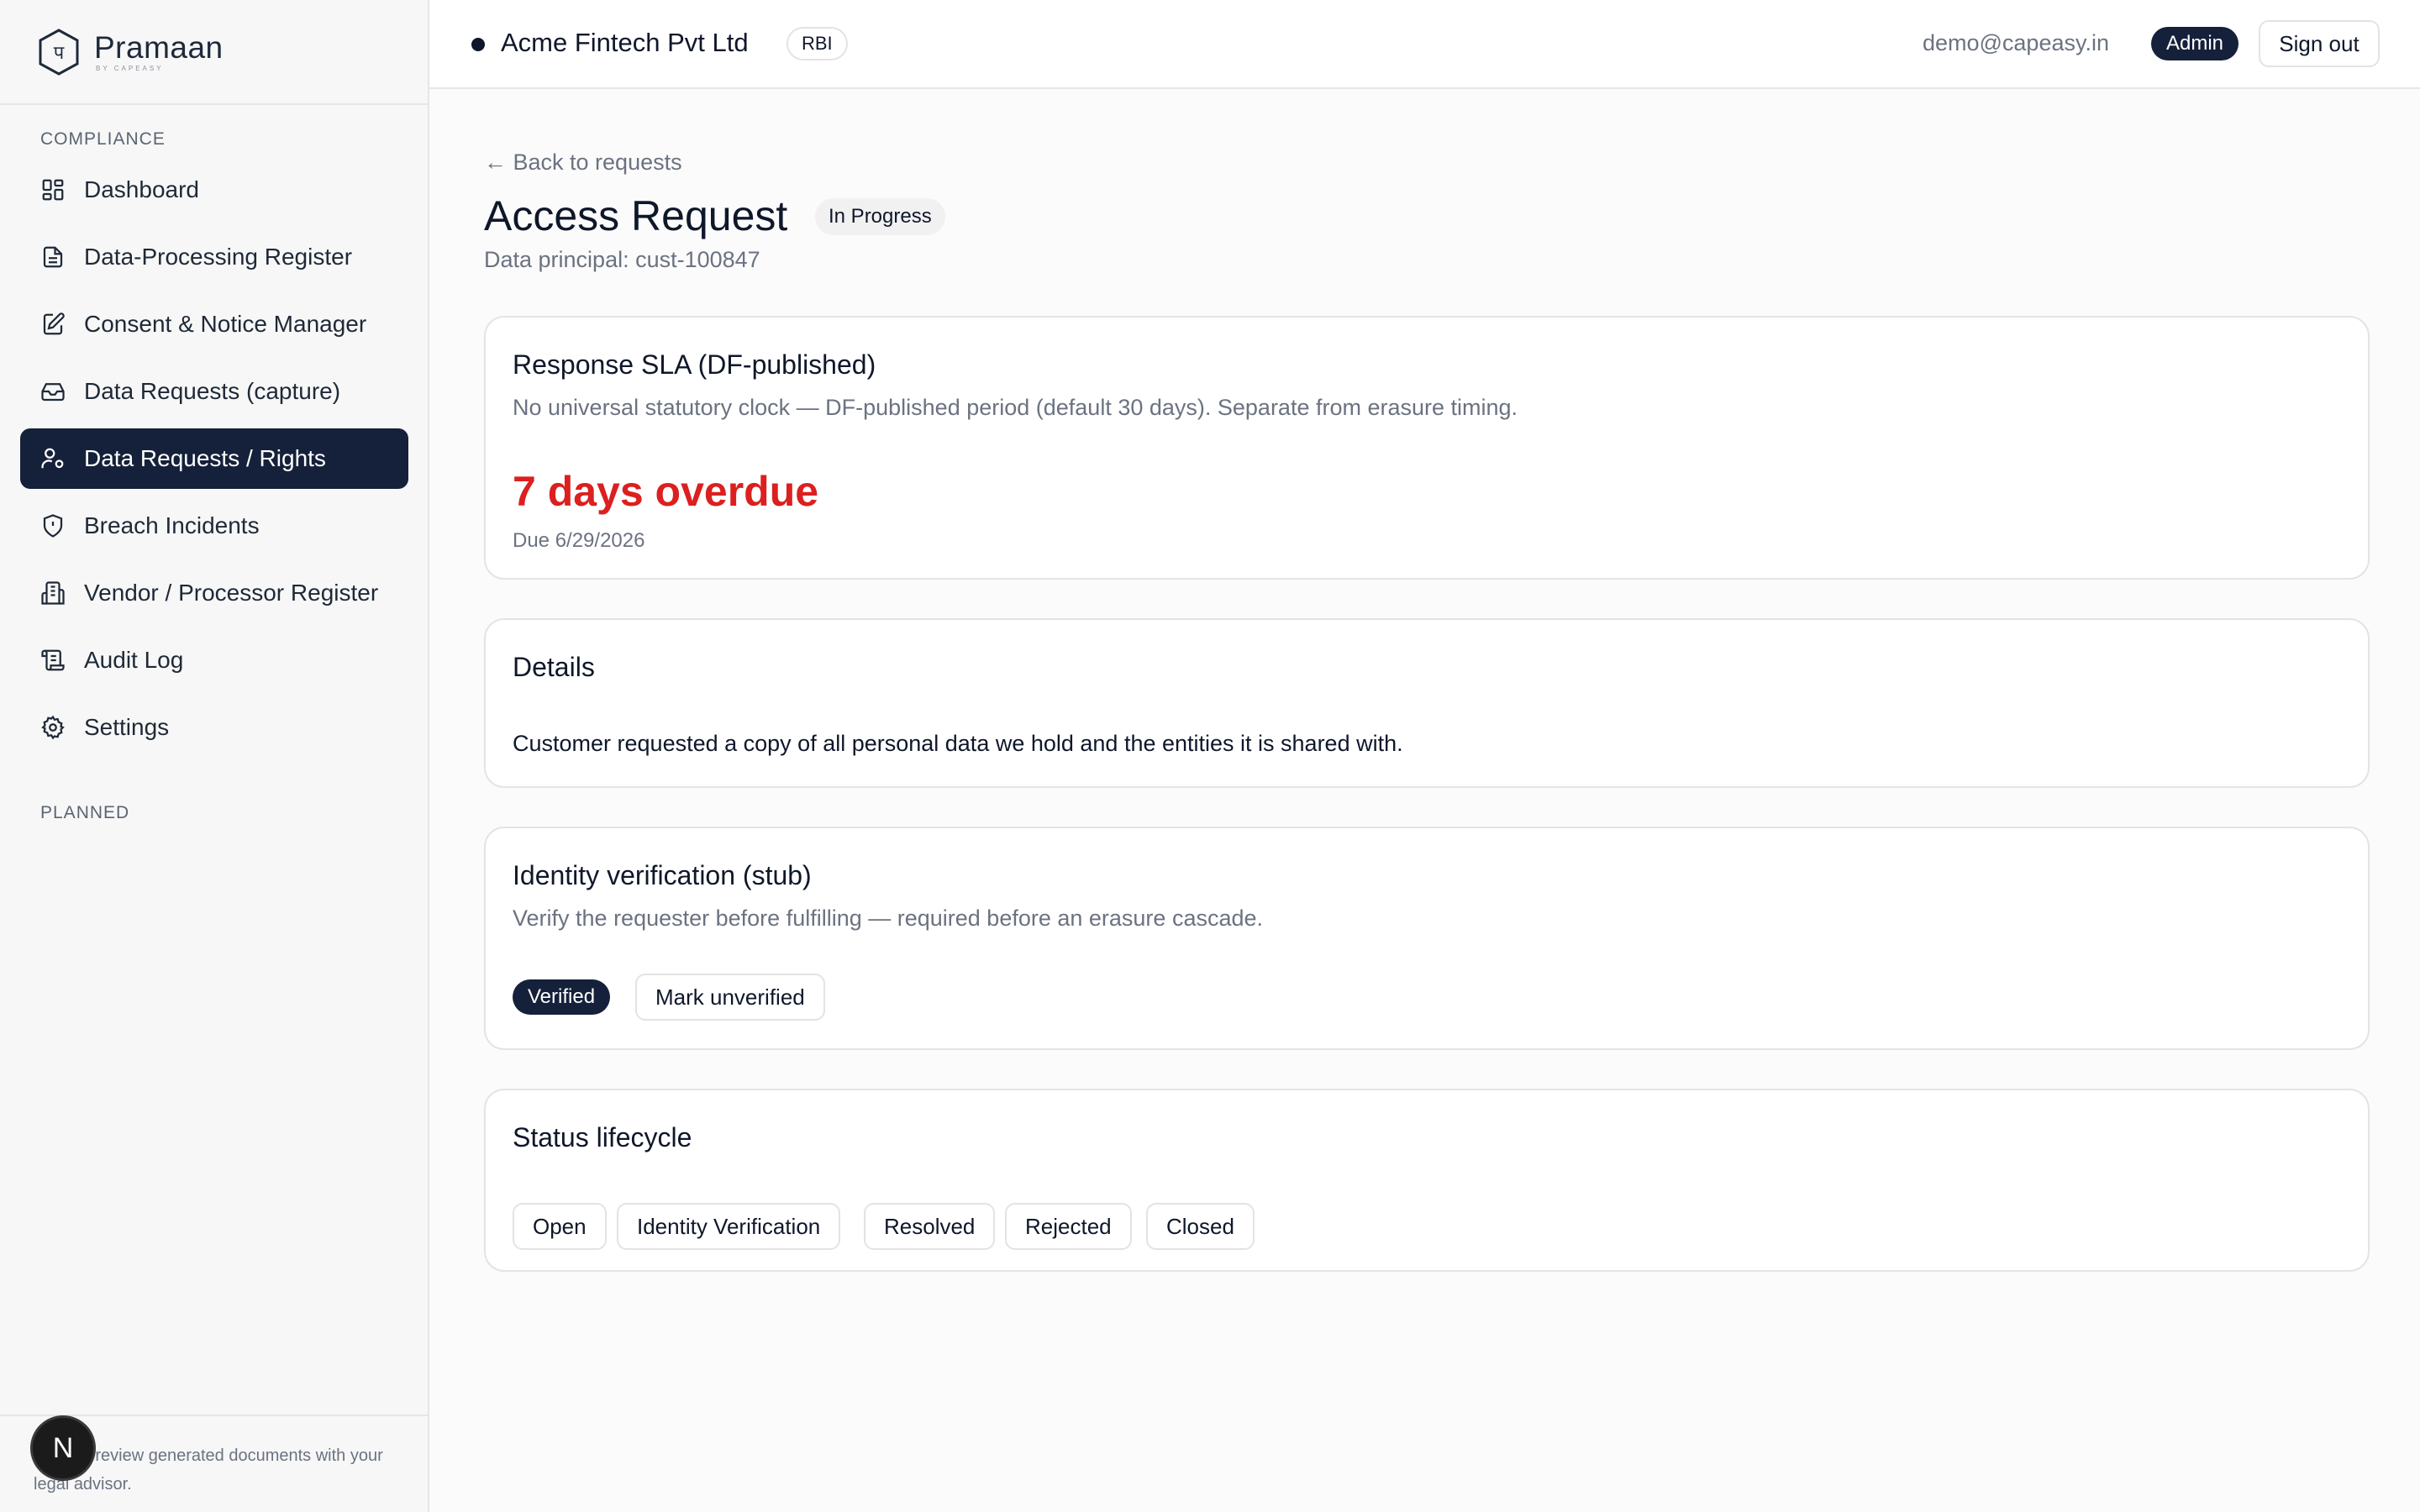  I want to click on sidebar-item-data-requests-rights: Data Requests / Rights, so click(214, 458).